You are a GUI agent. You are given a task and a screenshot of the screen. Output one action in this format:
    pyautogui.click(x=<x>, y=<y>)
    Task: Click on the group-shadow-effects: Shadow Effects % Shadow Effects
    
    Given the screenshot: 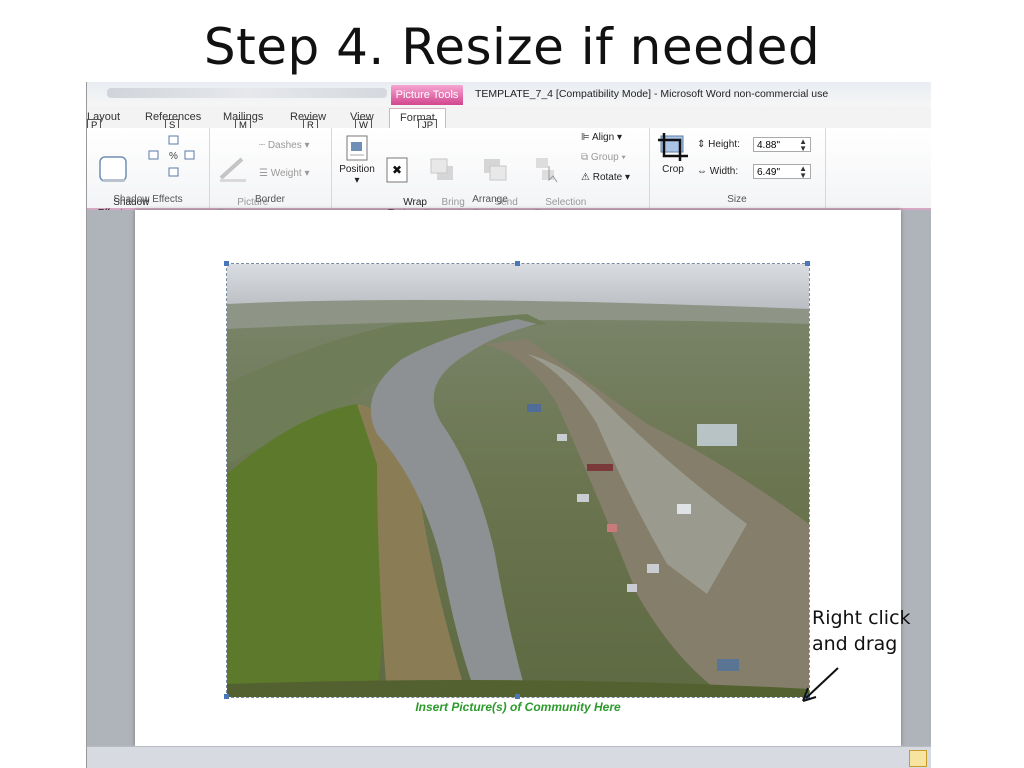 What is the action you would take?
    pyautogui.click(x=148, y=173)
    